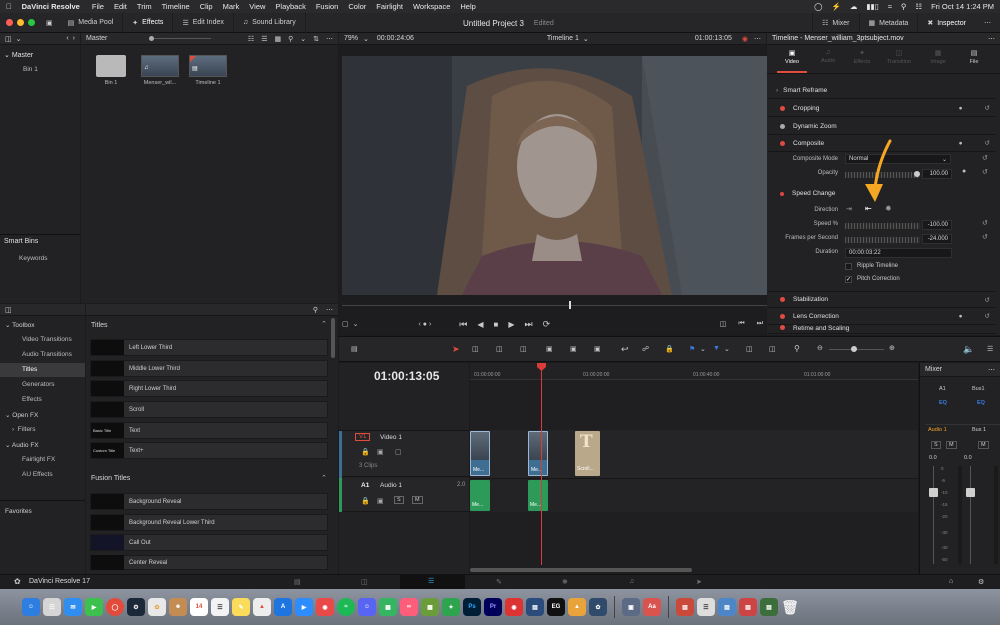 The image size is (1000, 625). What do you see at coordinates (181, 38) in the screenshot?
I see `thumb-size-slider` at bounding box center [181, 38].